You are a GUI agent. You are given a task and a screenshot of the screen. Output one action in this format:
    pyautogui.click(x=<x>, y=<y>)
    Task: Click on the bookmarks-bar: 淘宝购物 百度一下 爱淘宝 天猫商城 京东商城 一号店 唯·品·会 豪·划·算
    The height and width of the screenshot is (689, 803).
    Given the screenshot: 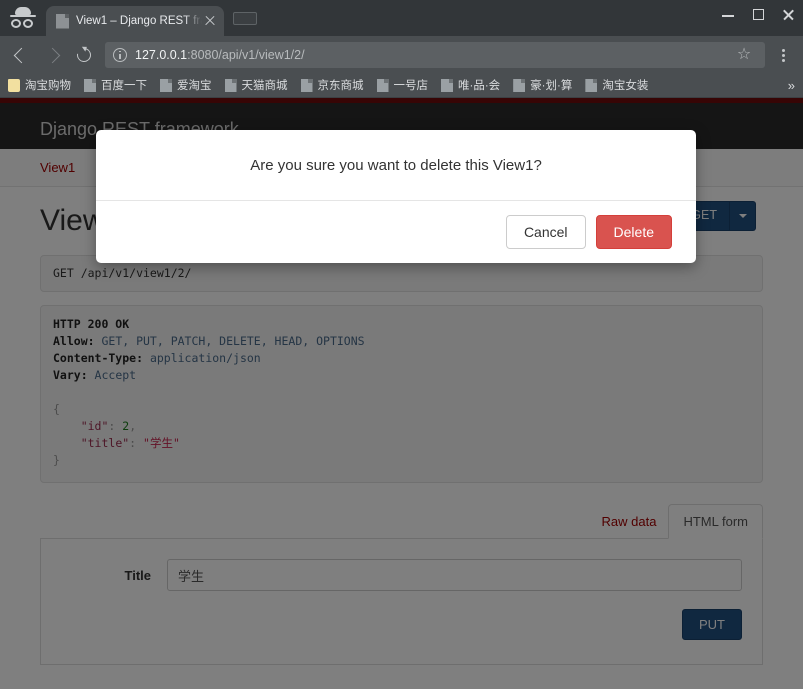 What is the action you would take?
    pyautogui.click(x=401, y=85)
    